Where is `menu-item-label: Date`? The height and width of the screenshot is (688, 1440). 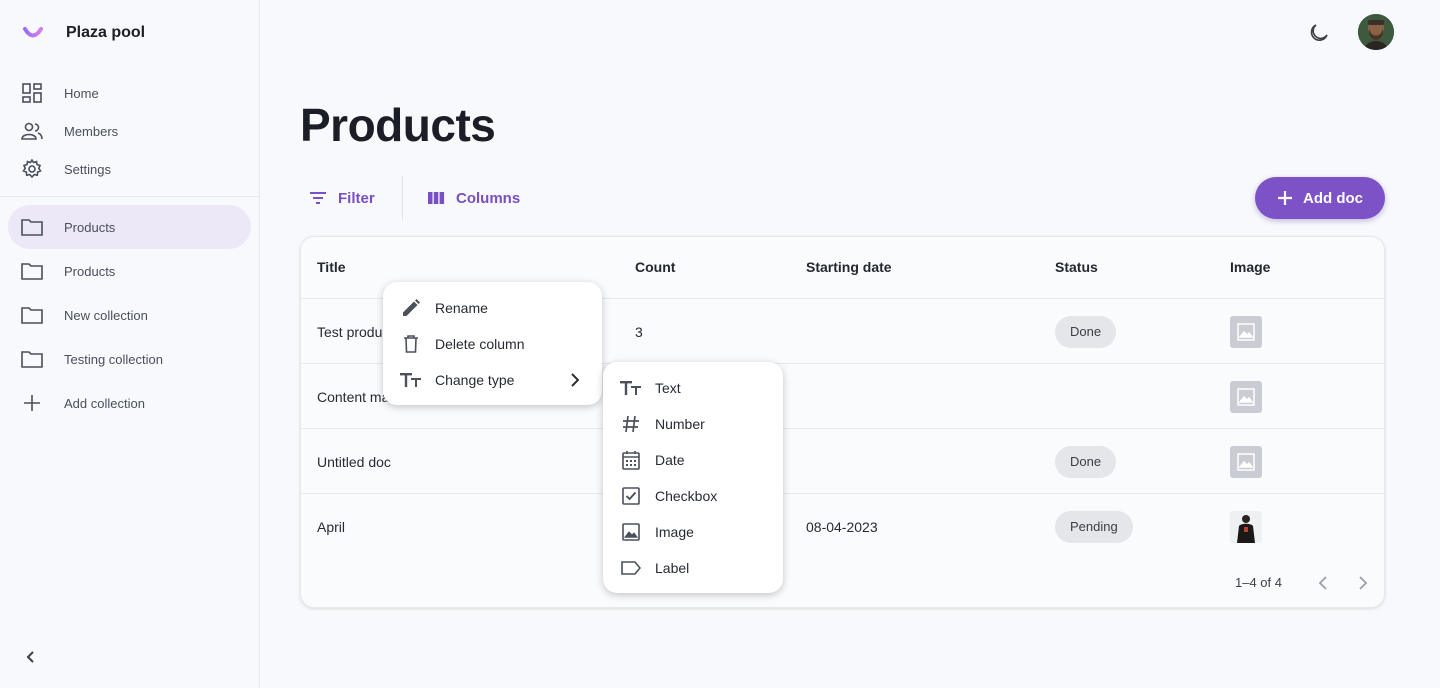 menu-item-label: Date is located at coordinates (670, 460).